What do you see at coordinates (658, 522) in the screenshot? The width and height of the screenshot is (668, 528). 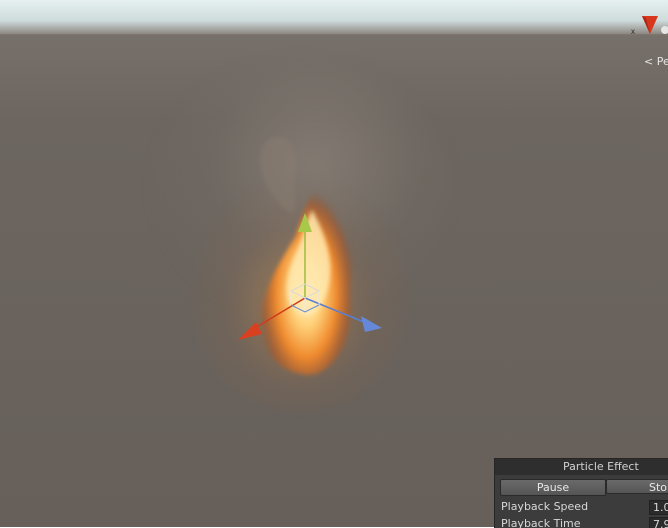 I see `playback-time-field: 7.9` at bounding box center [658, 522].